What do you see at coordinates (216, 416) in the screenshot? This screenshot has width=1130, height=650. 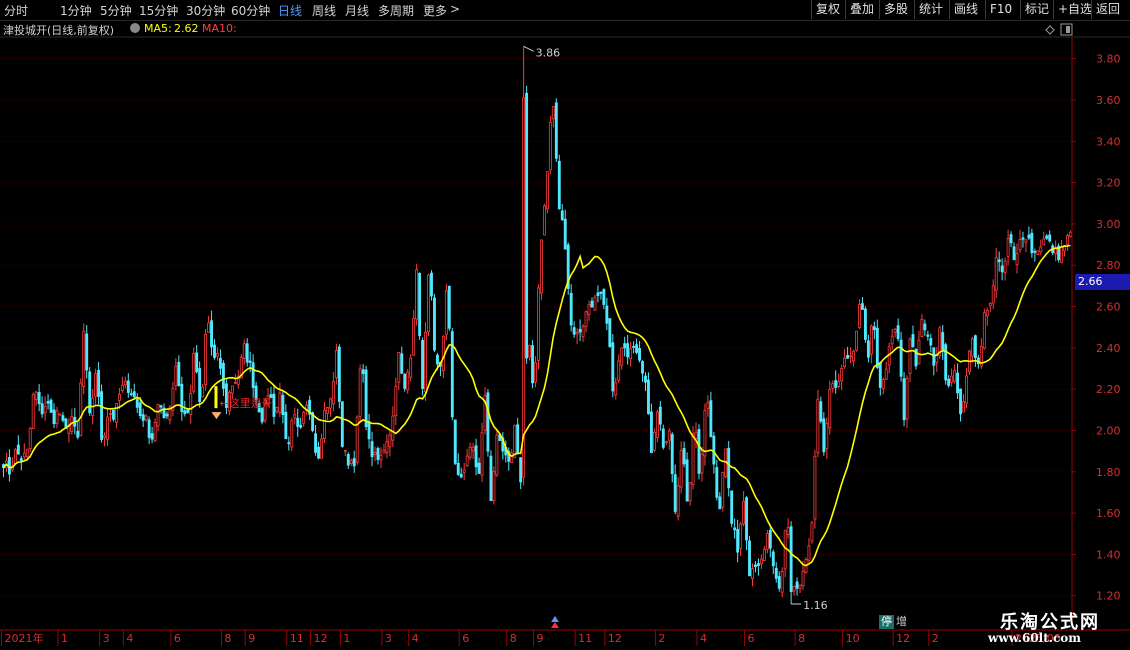 I see `signal-triangle-icon` at bounding box center [216, 416].